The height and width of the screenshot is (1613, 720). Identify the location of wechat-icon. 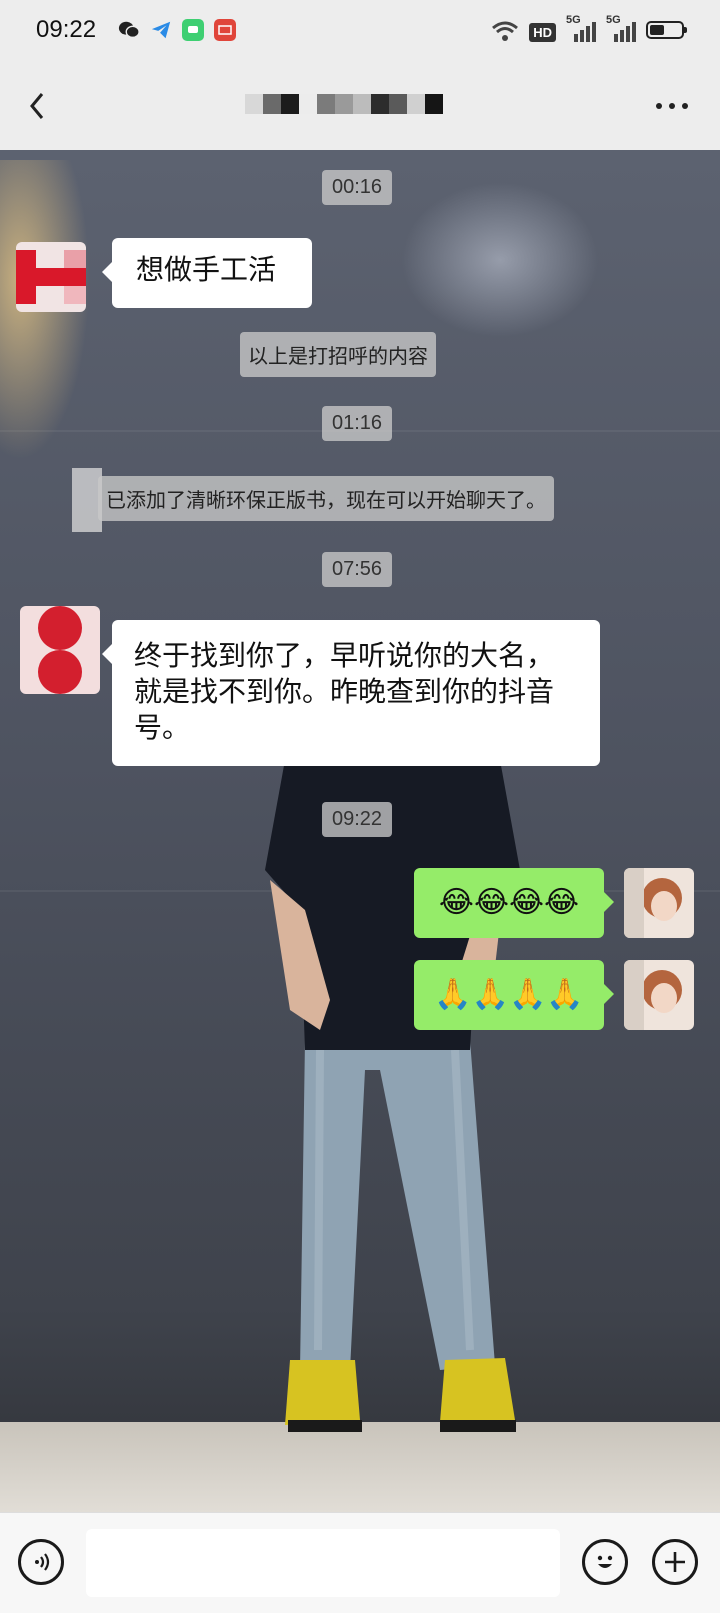
(129, 30).